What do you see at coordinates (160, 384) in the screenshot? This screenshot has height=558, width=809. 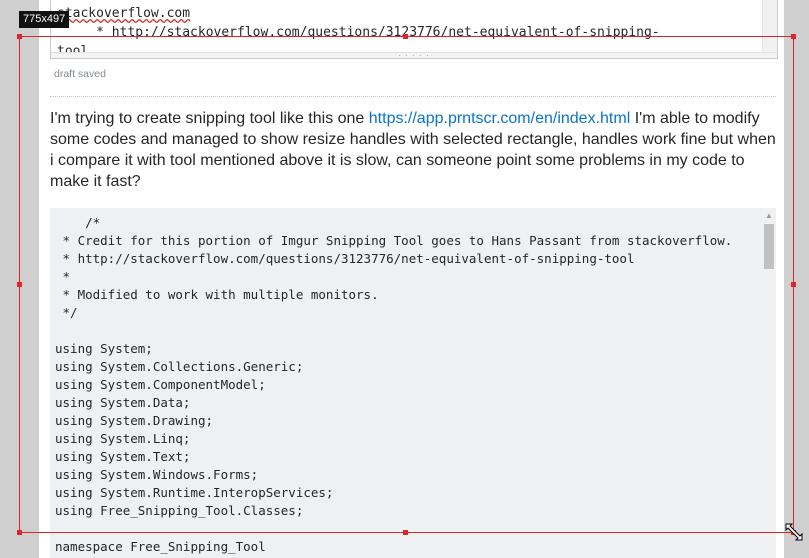 I see `code-line: using System.ComponentModel;` at bounding box center [160, 384].